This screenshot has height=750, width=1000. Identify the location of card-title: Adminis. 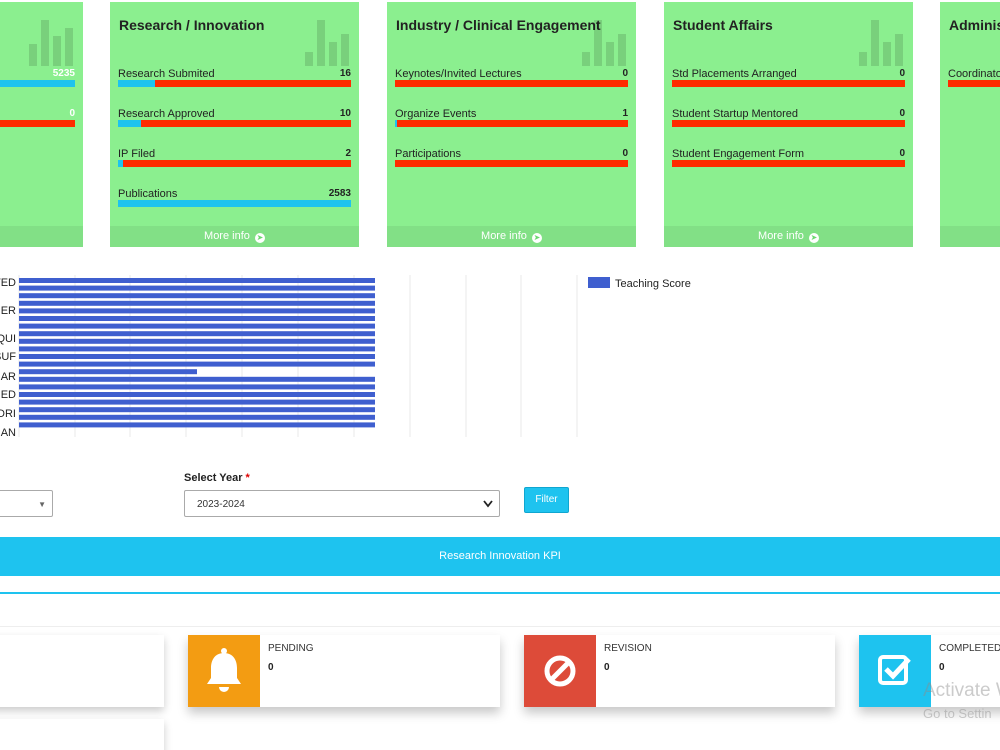
(974, 25).